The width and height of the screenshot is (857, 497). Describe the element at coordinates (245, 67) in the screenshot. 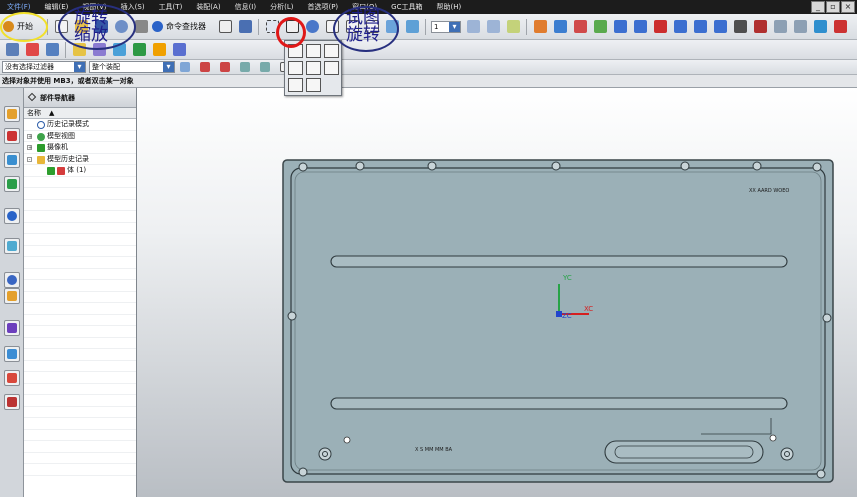

I see `snap-line-button` at that location.